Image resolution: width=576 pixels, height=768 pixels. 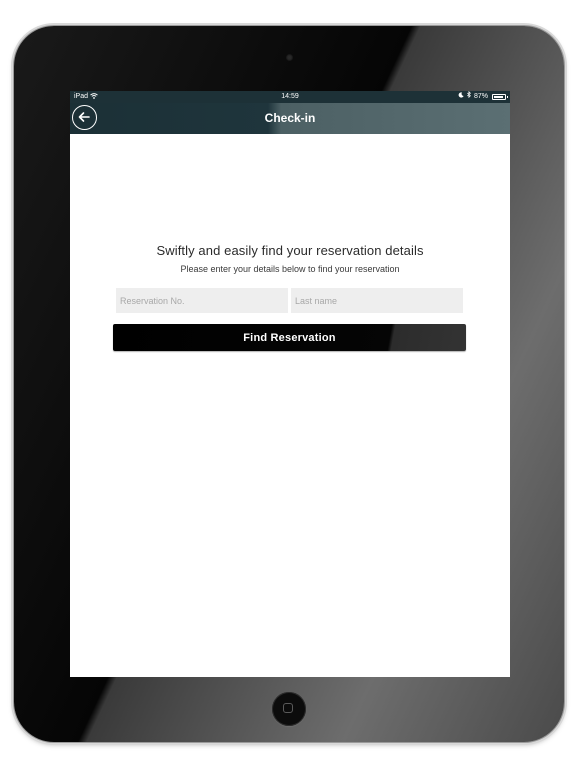 What do you see at coordinates (377, 300) in the screenshot?
I see `last-name-input` at bounding box center [377, 300].